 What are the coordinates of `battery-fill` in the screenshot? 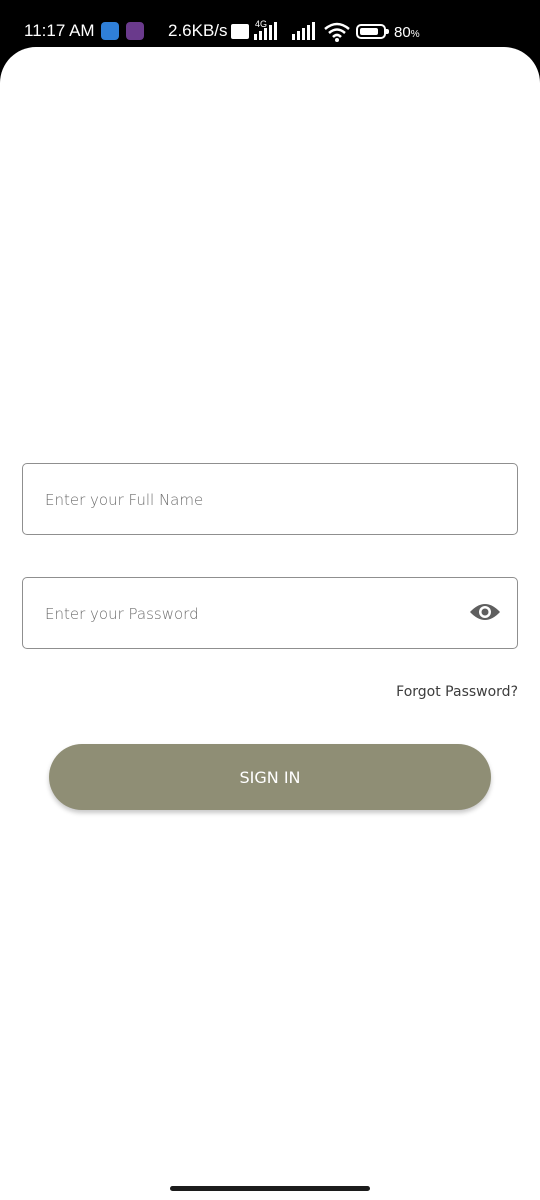 It's located at (369, 31).